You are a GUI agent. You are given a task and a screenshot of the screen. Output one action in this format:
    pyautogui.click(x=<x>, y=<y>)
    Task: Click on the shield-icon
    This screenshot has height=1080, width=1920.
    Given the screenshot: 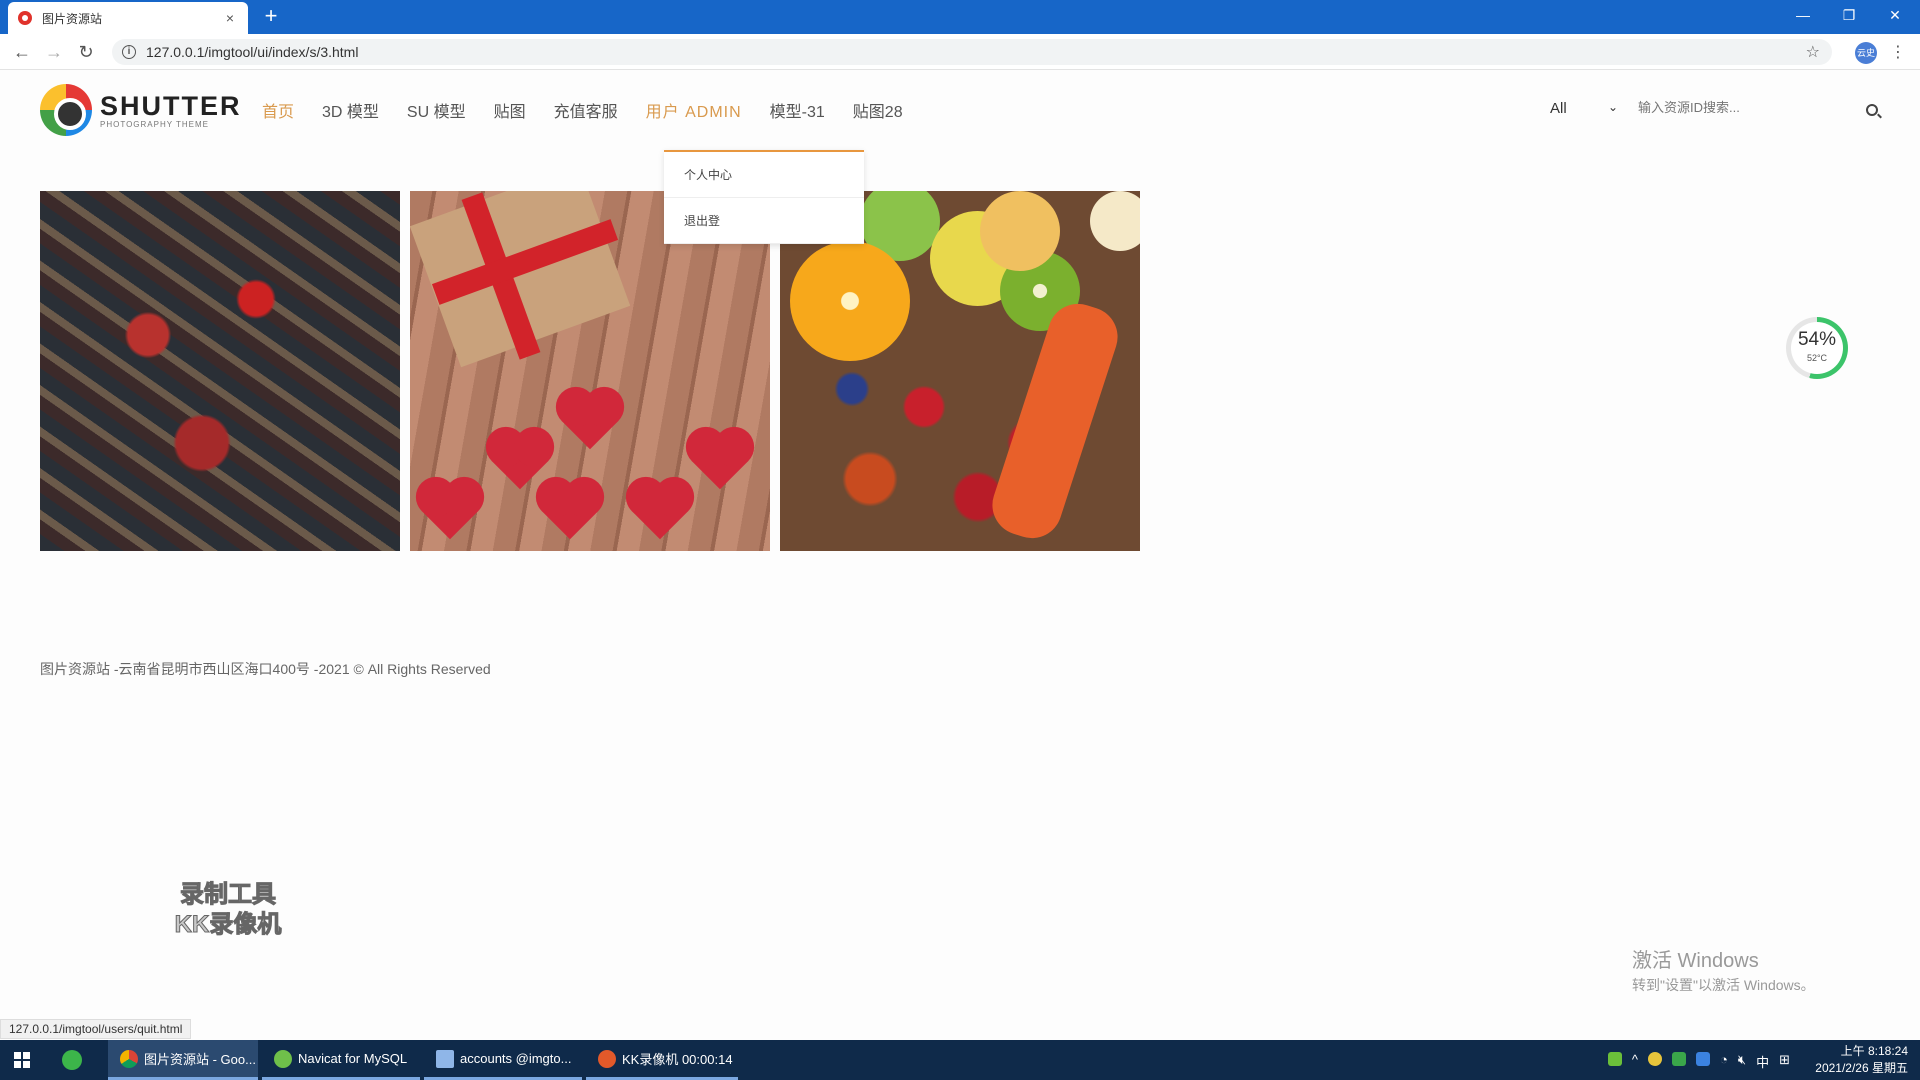 What is the action you would take?
    pyautogui.click(x=1703, y=1059)
    